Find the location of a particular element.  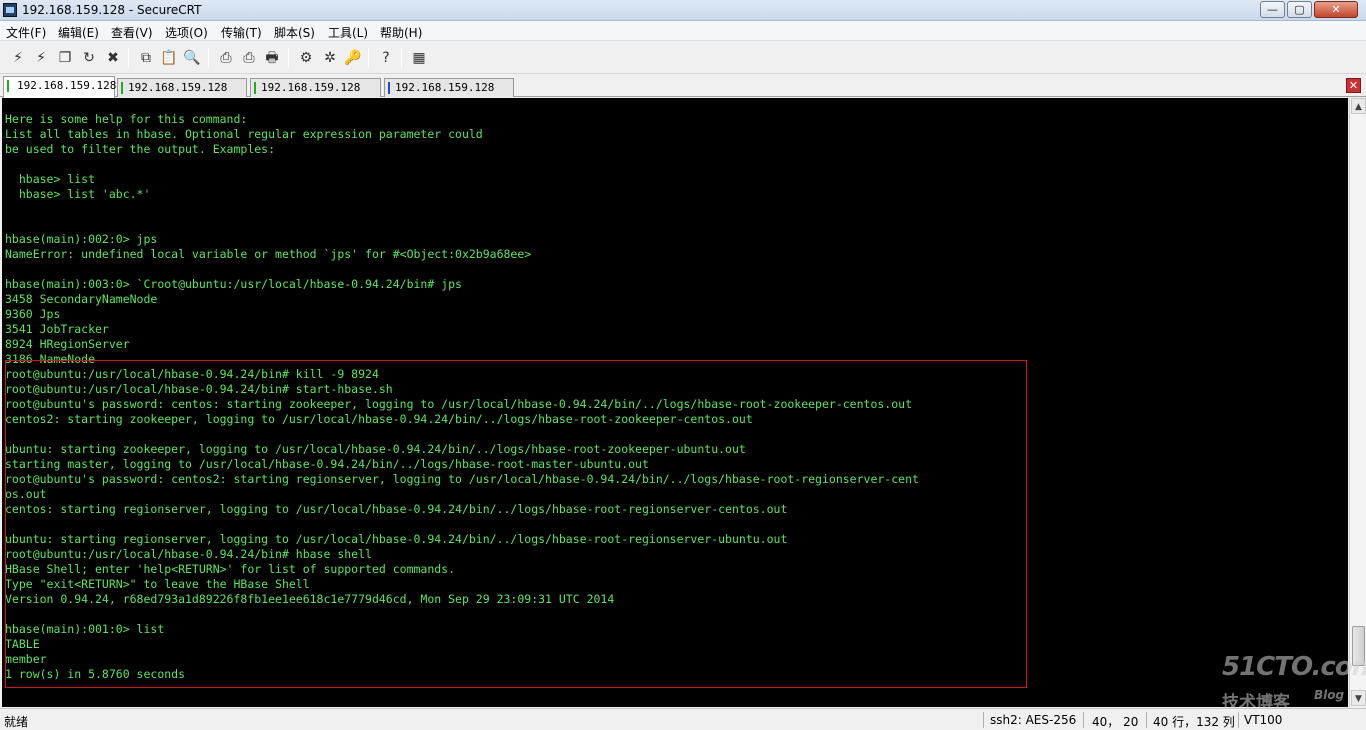

tab-session-2: 192.168.159.128 (2) is located at coordinates (315, 94).